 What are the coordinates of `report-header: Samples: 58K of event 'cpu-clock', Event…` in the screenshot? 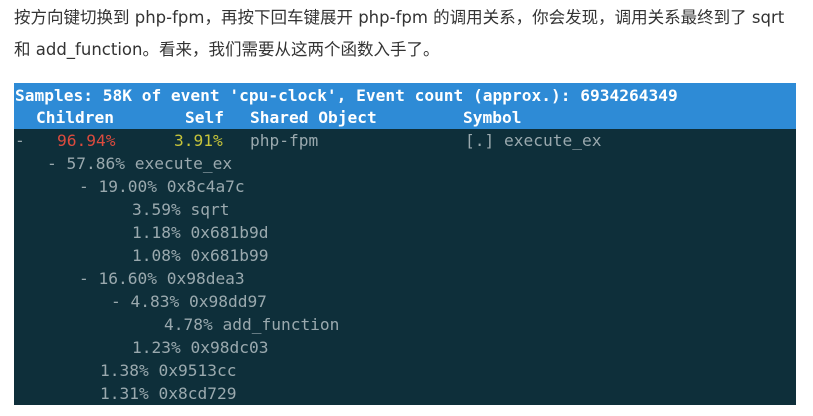 It's located at (405, 106).